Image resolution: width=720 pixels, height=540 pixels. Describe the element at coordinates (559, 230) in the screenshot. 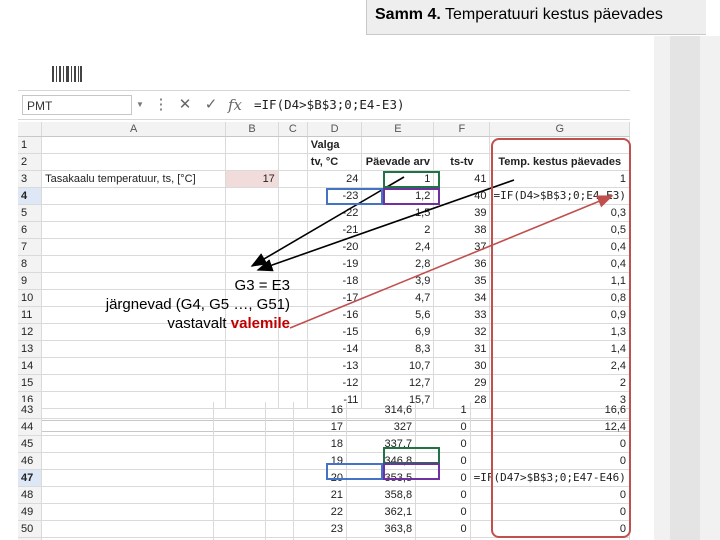

I see `cell-g: 0,5` at that location.